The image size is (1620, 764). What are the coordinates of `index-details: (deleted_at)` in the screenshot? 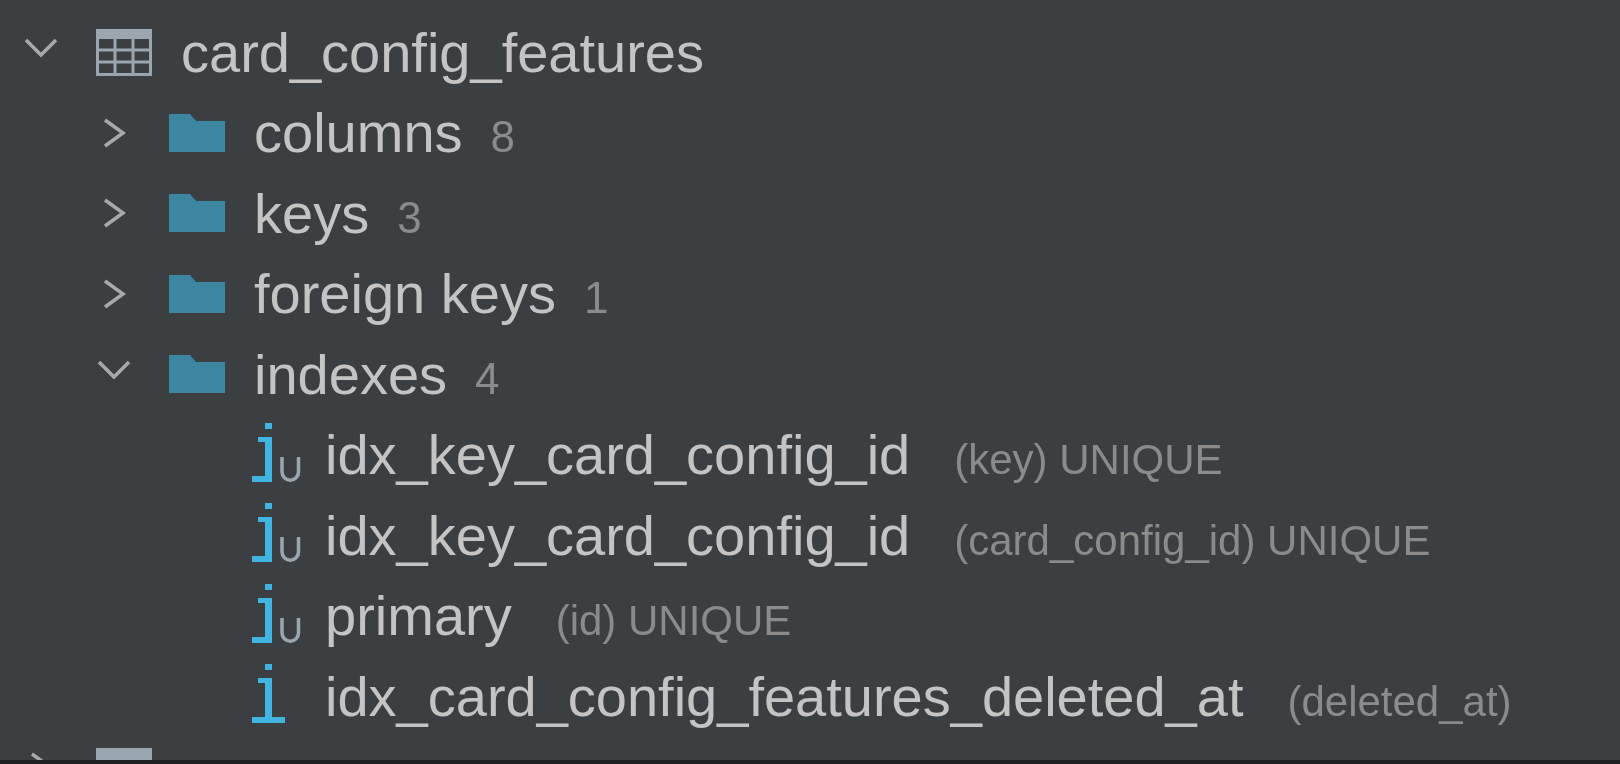 It's located at (1399, 701).